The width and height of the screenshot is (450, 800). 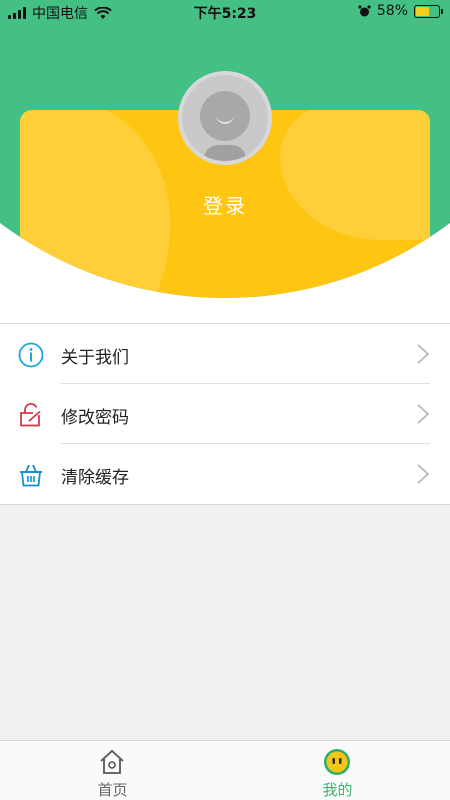 What do you see at coordinates (225, 153) in the screenshot?
I see `avatar-body` at bounding box center [225, 153].